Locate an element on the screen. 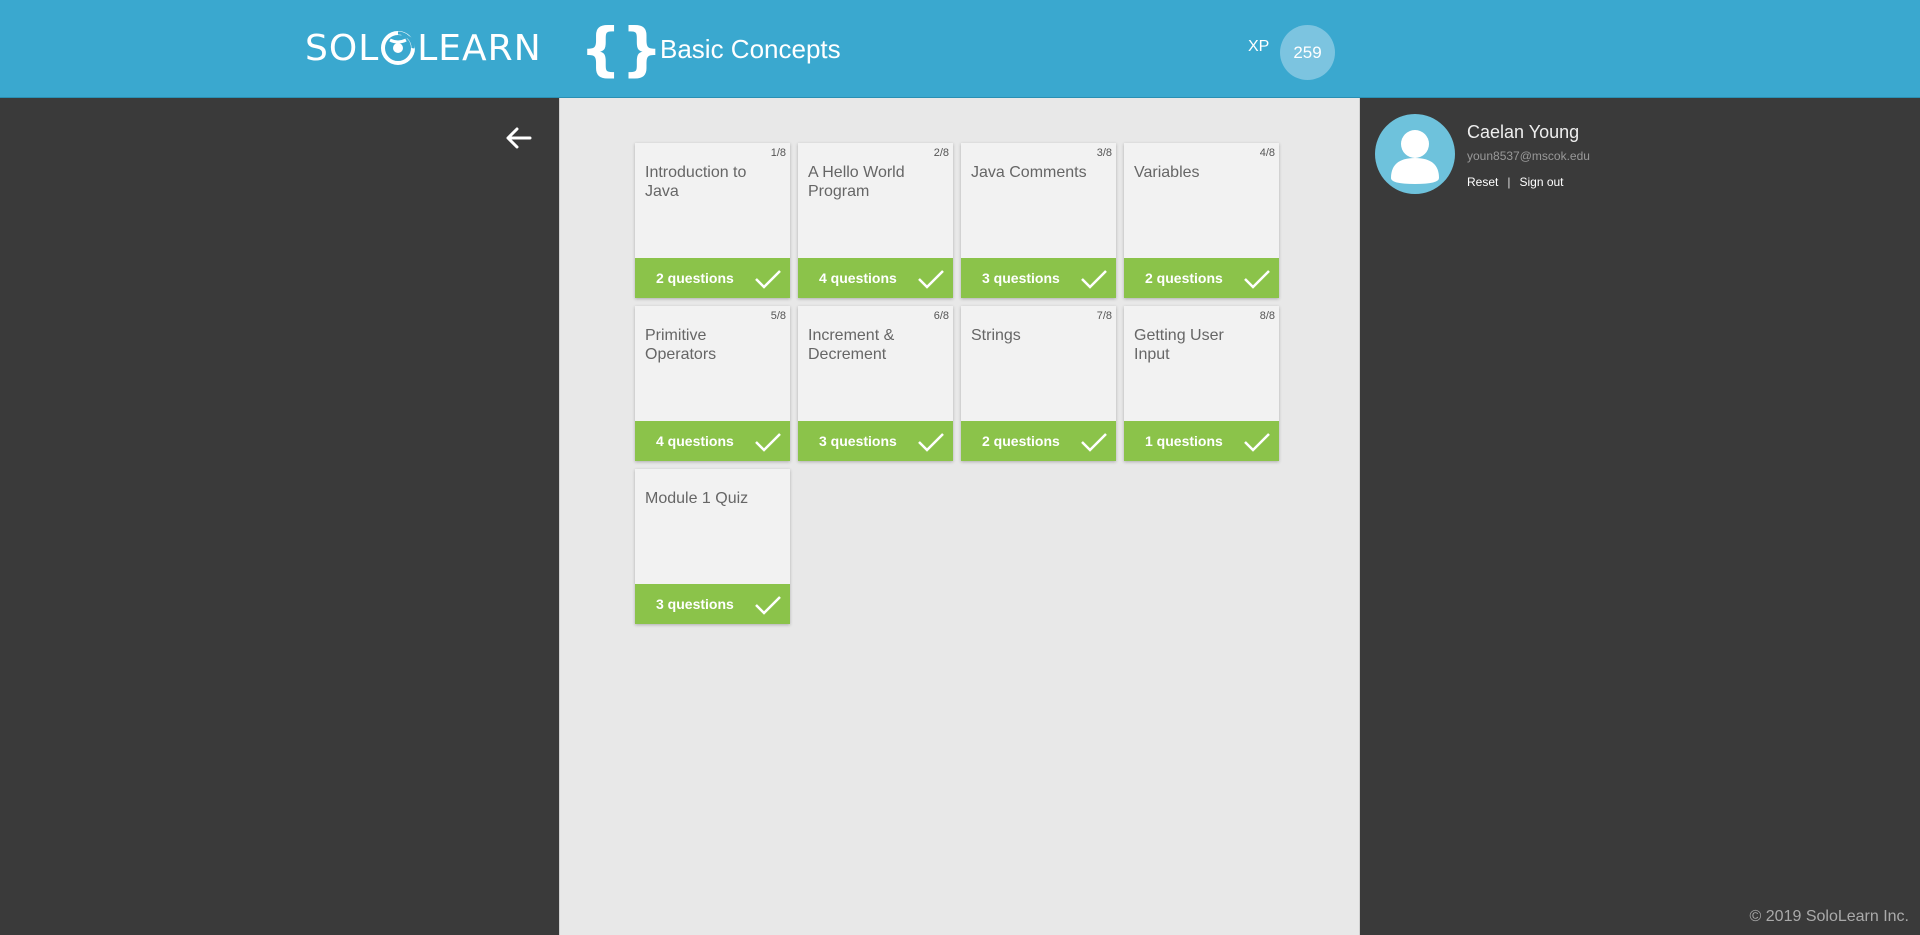  lesson-number: 1/8 is located at coordinates (778, 153).